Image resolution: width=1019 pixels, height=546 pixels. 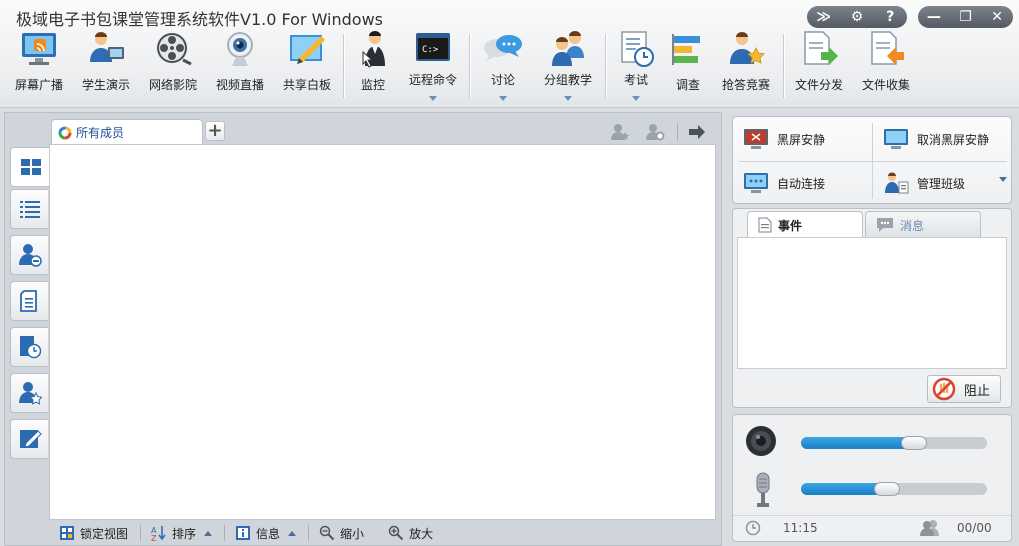 I want to click on zoom-out-button: 缩小, so click(x=341, y=533).